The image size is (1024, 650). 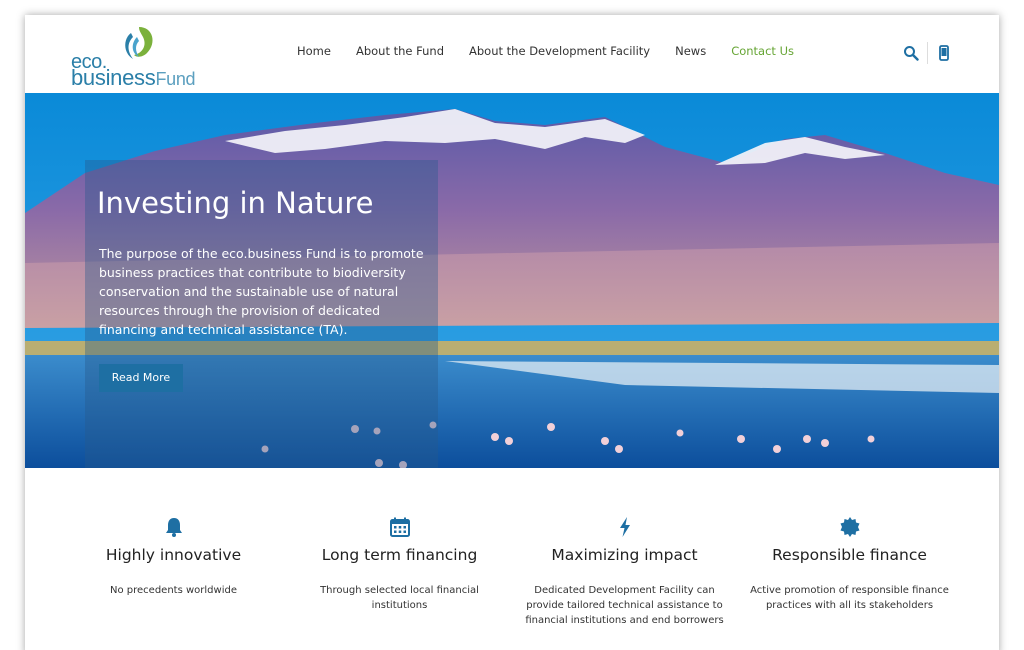 I want to click on header-icon-divider, so click(x=927, y=53).